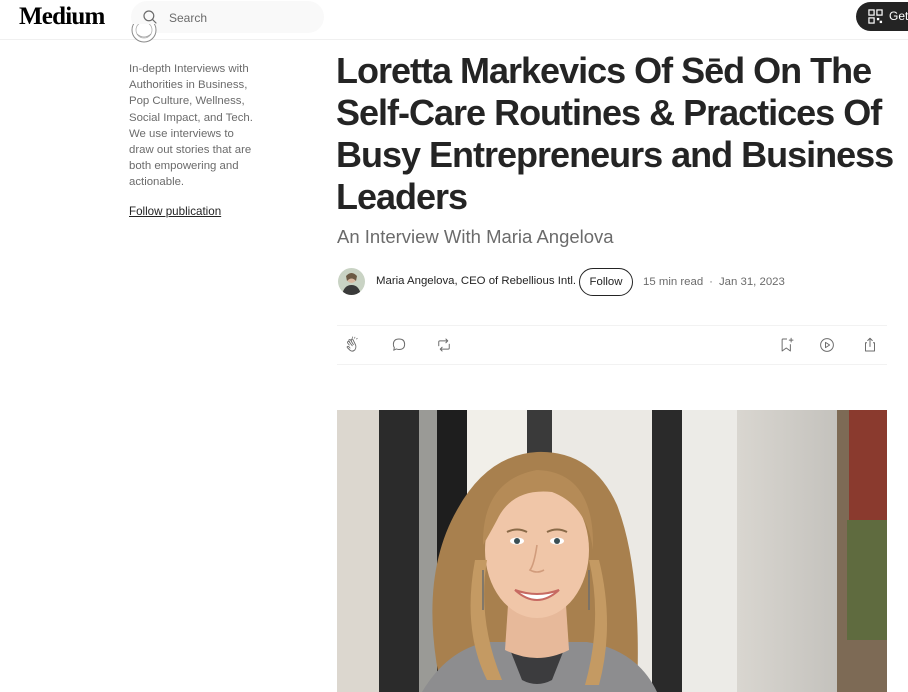 The height and width of the screenshot is (692, 908). What do you see at coordinates (476, 281) in the screenshot?
I see `author-name: Maria Angelova, CEO of Rebellious Intl.` at bounding box center [476, 281].